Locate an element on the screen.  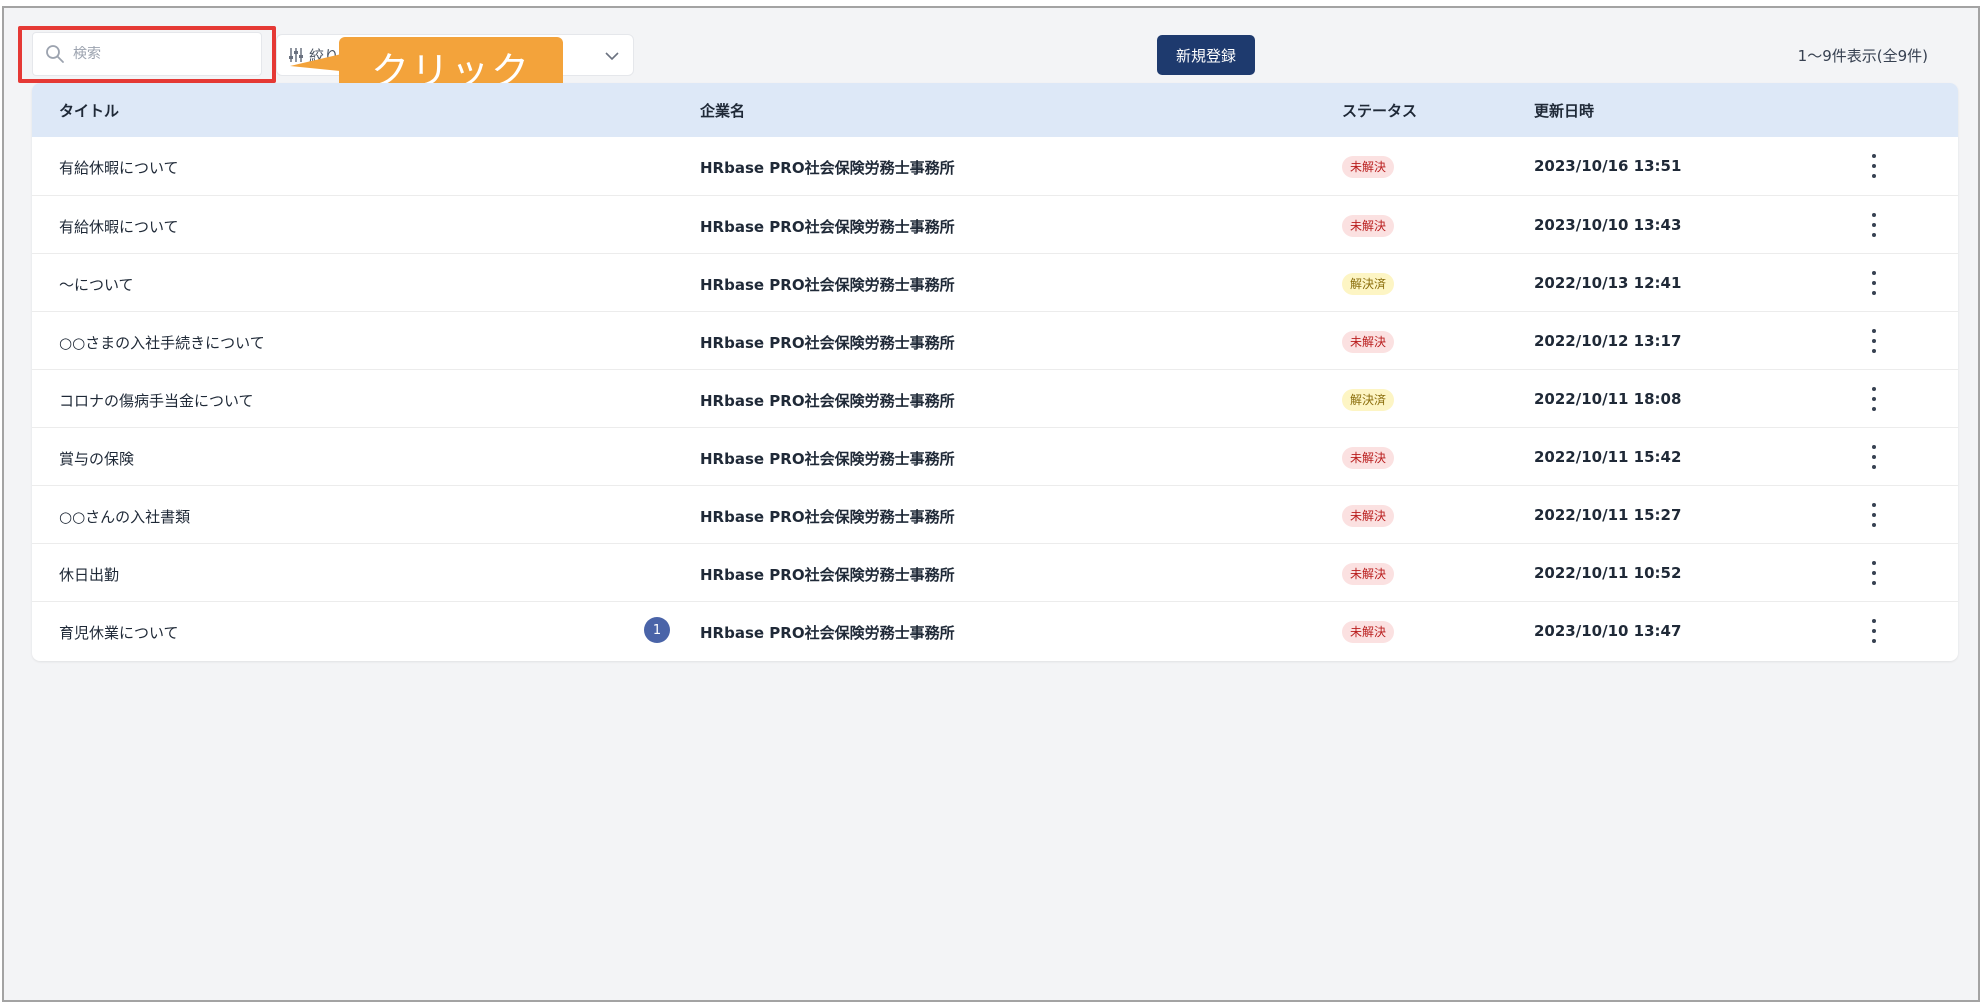
row-updated: 2022/10/11 15:27 is located at coordinates (1608, 515).